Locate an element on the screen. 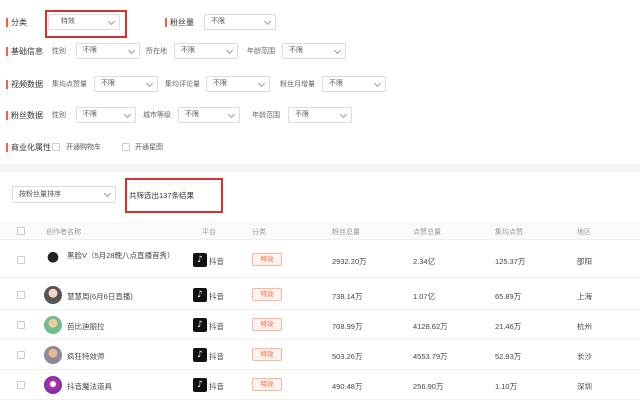  section-divider is located at coordinates (320, 168).